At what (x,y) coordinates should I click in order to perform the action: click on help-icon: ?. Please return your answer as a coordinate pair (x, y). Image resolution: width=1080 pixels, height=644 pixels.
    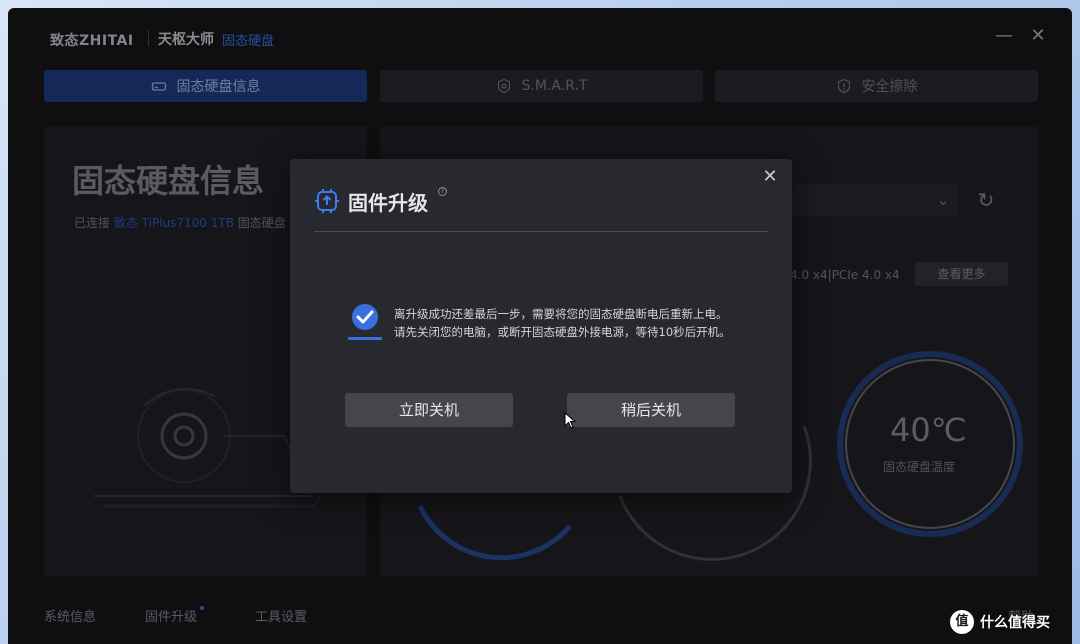
    Looking at the image, I should click on (442, 191).